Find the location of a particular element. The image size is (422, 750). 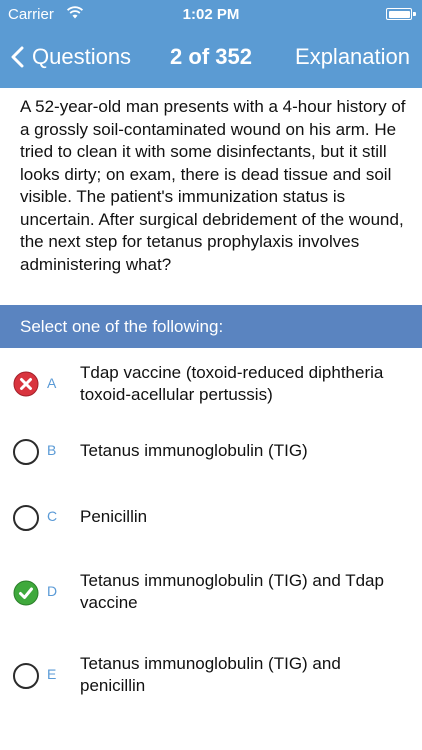

back-button-label: Questions is located at coordinates (82, 56).